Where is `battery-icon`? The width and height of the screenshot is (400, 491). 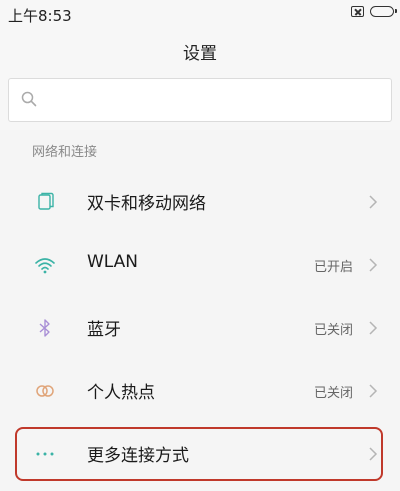
battery-icon is located at coordinates (383, 11).